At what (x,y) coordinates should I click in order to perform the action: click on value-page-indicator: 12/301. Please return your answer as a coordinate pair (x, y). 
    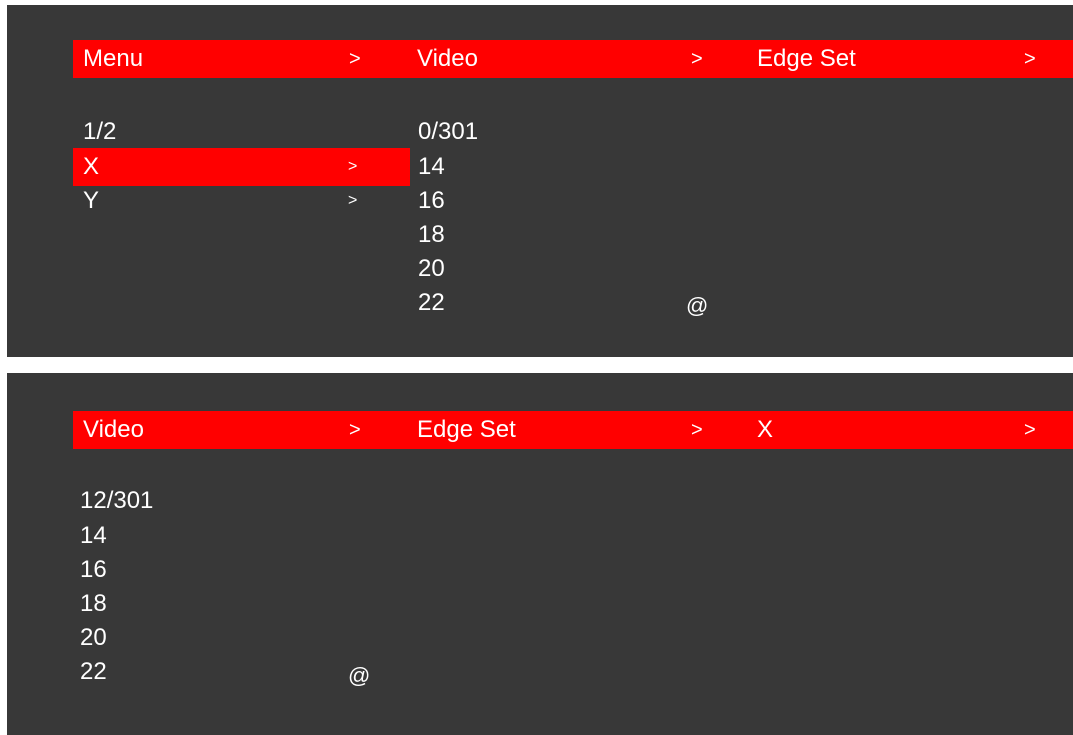
    Looking at the image, I should click on (117, 500).